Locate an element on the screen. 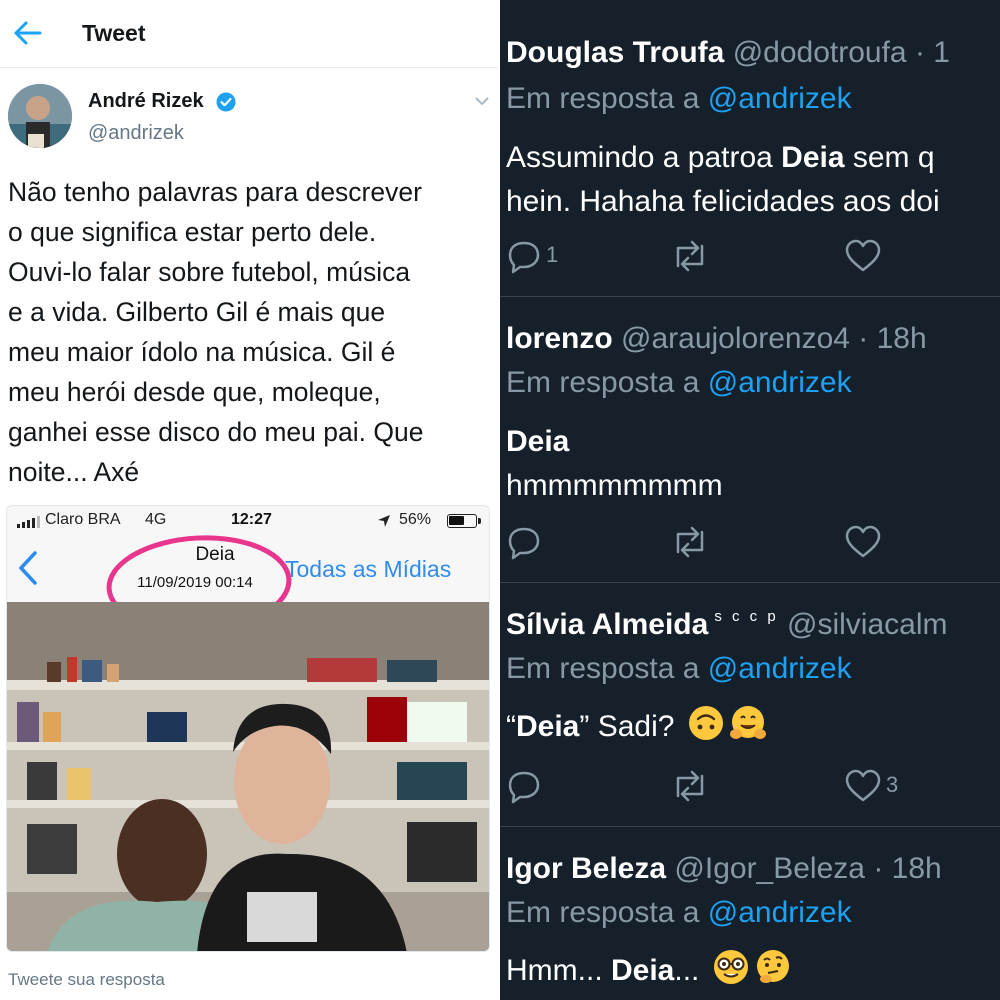  reply-header: lorenzo @araujolorenzo4 · 18h is located at coordinates (716, 339).